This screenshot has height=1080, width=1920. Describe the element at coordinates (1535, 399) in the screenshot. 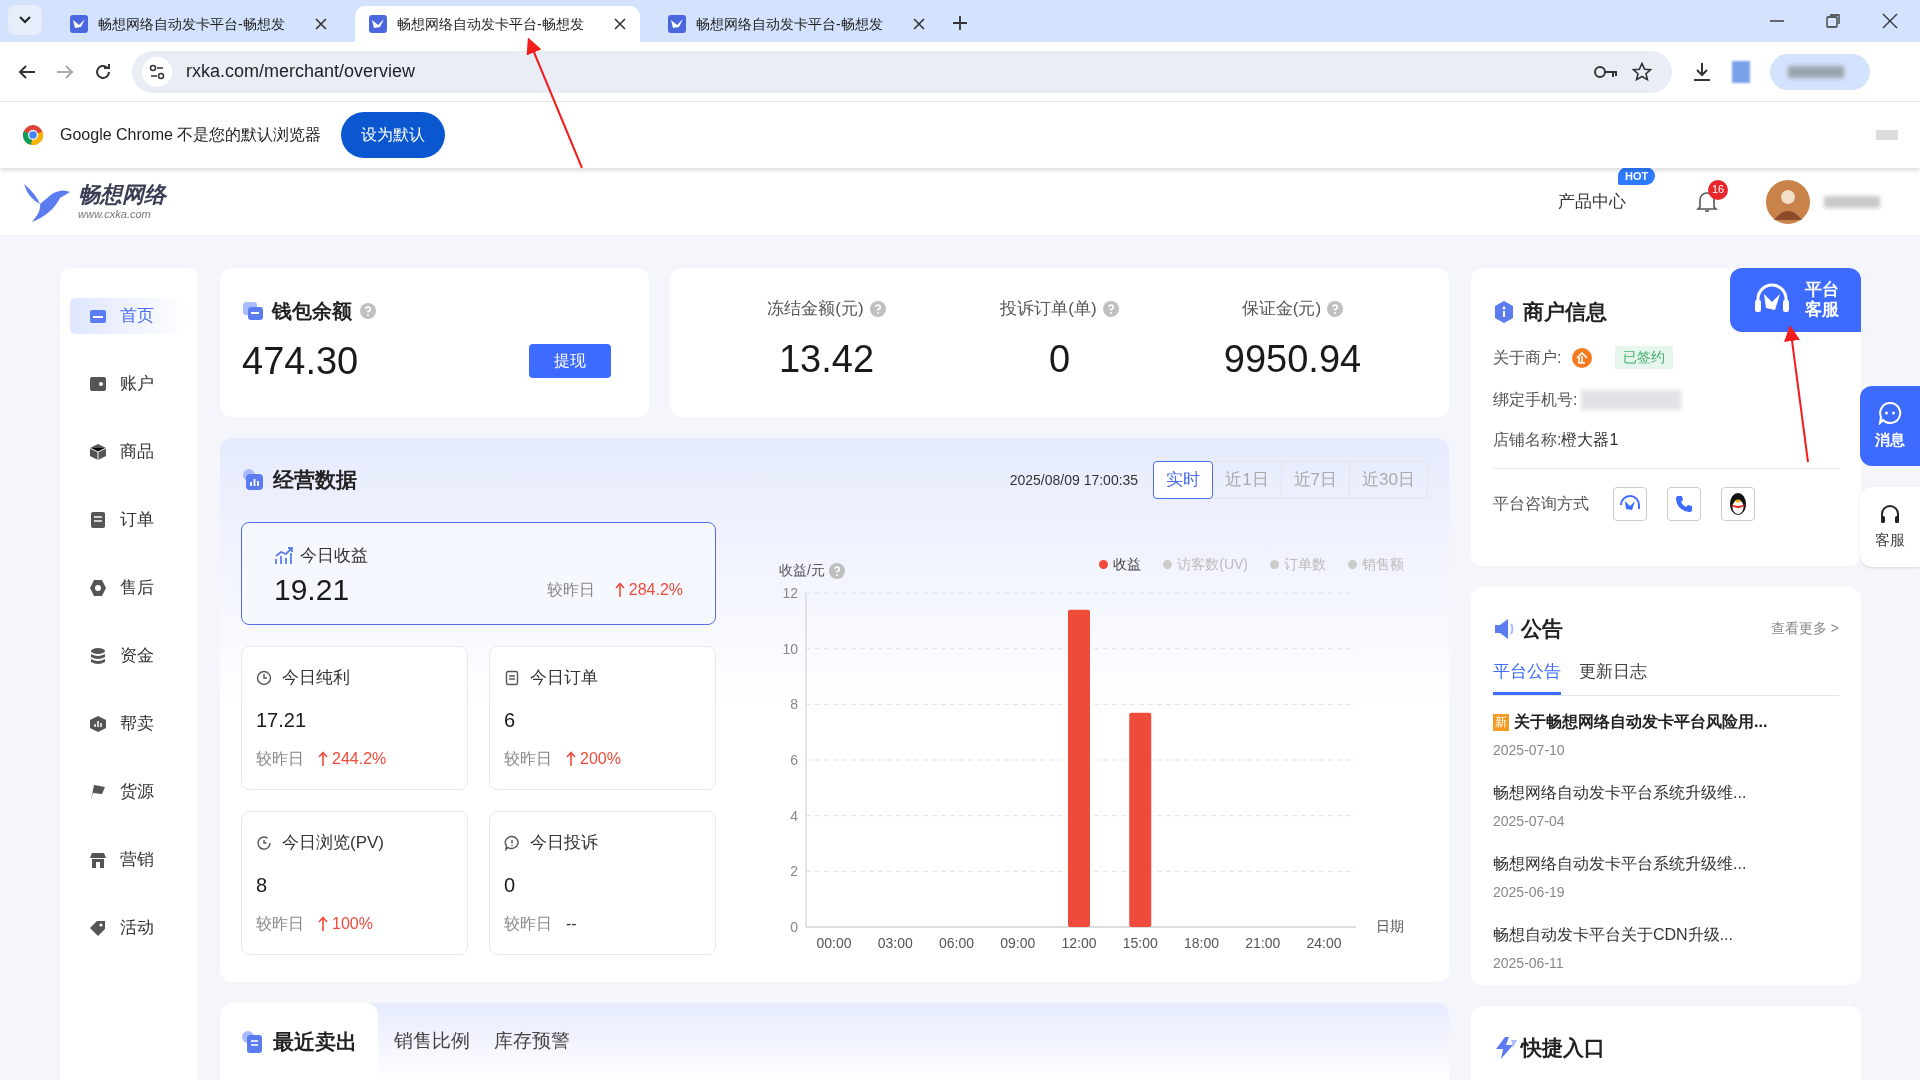

I see `field-label: 绑定手机号:` at that location.